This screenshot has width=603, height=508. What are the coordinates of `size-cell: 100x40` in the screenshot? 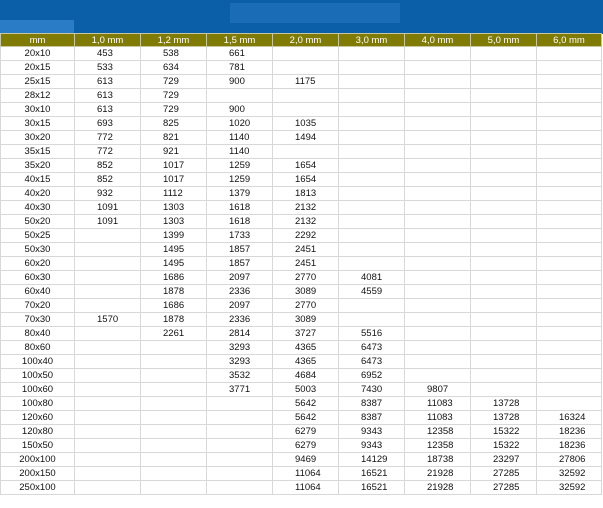 It's located at (37, 361).